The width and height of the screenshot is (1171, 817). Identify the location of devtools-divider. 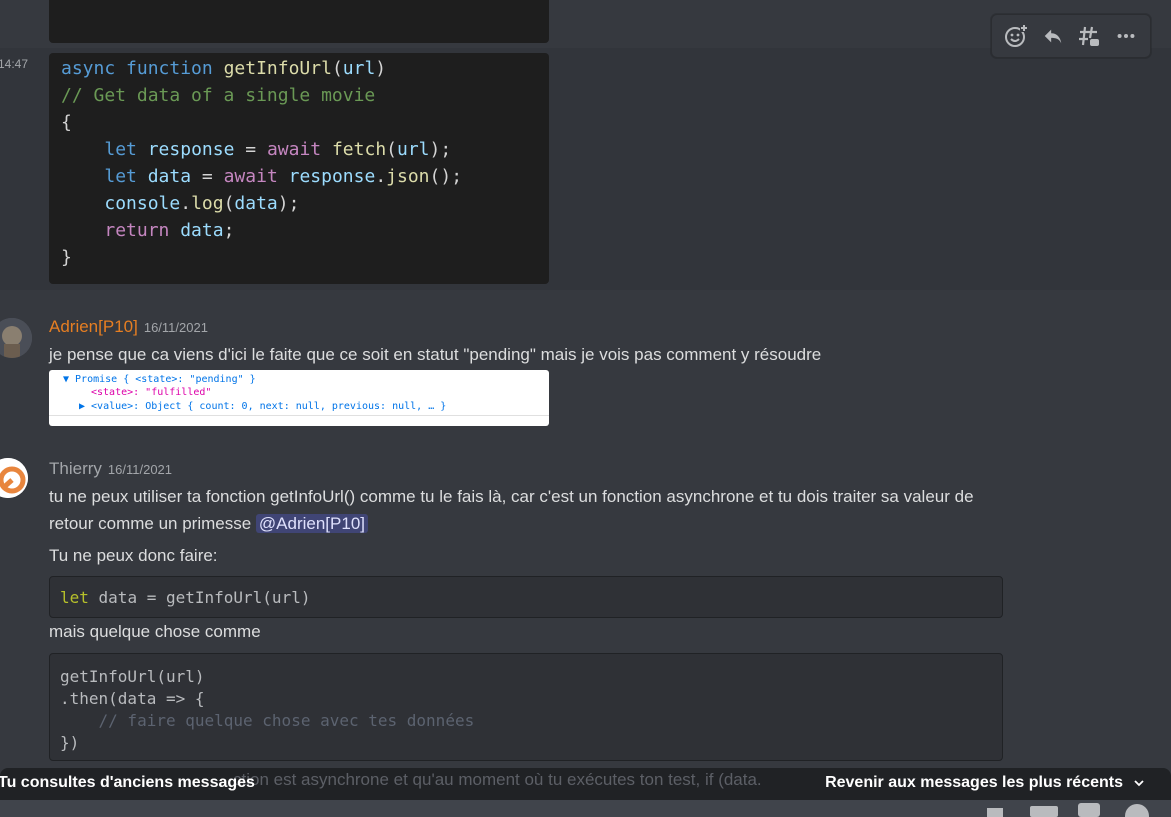
(299, 415).